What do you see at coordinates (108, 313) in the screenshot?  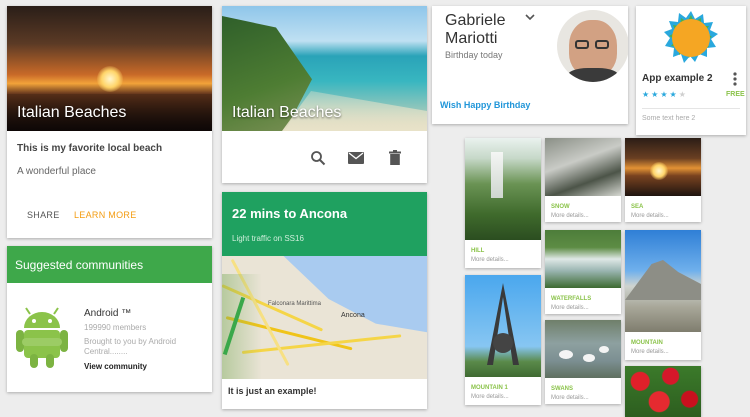 I see `community-name: Android ™` at bounding box center [108, 313].